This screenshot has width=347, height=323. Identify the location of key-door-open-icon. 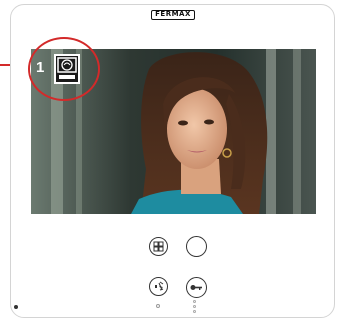
(196, 287).